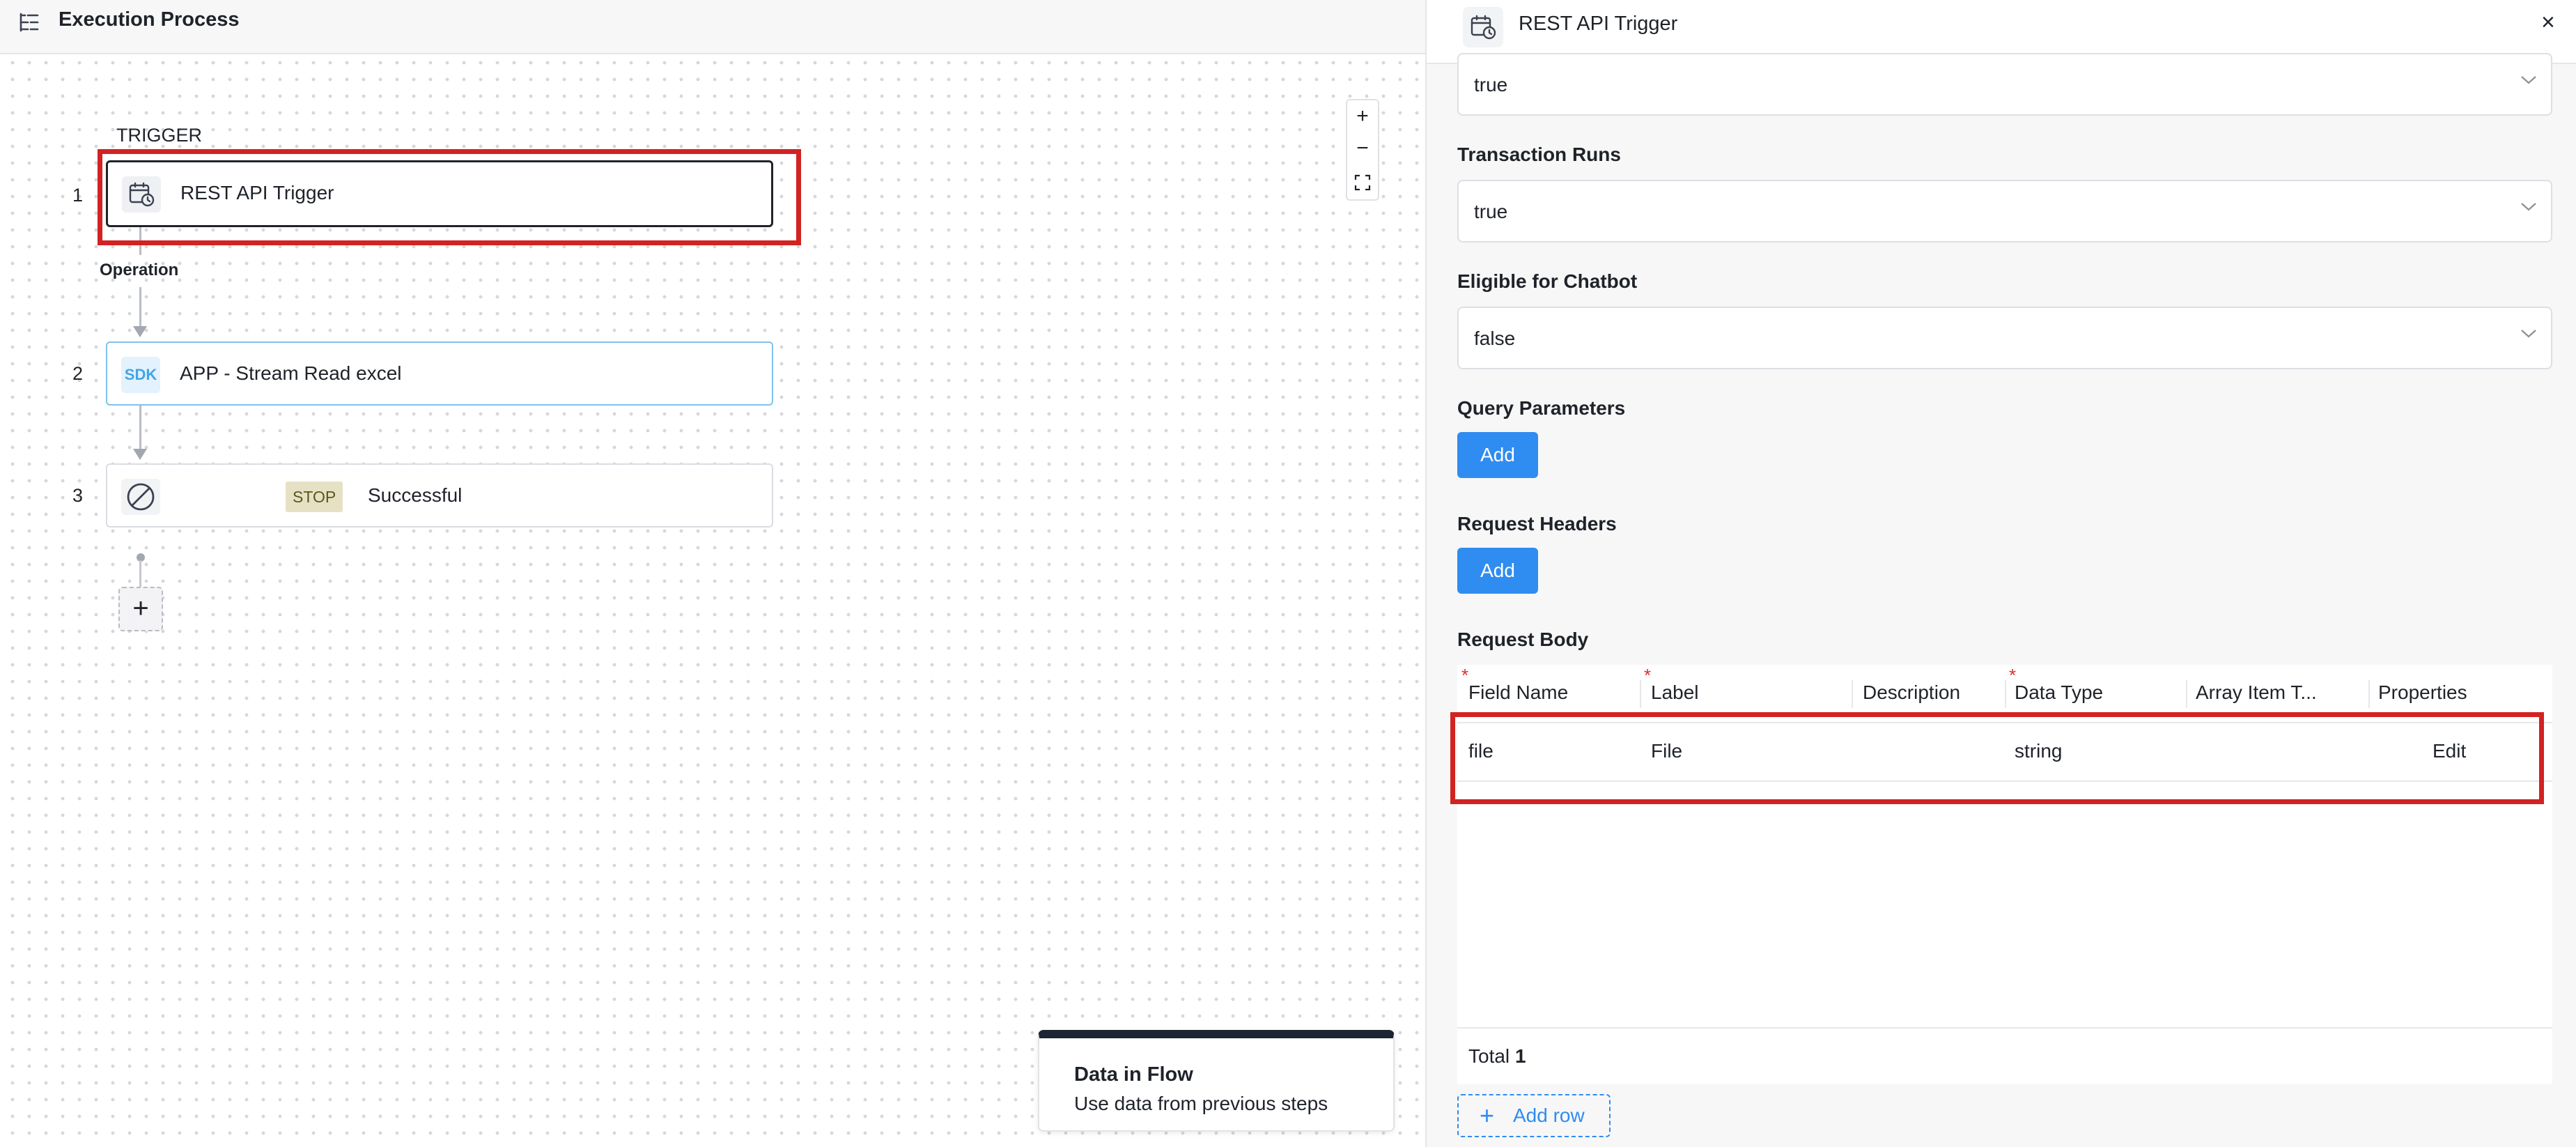 The image size is (2576, 1147). I want to click on add-row-label: Add row, so click(1549, 1115).